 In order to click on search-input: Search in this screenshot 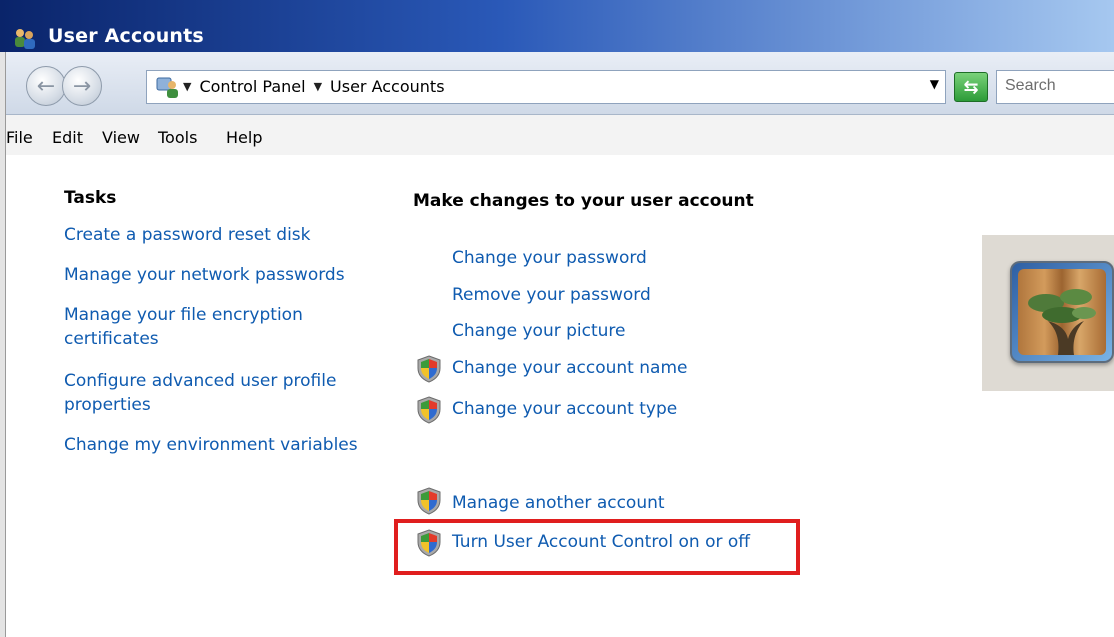, I will do `click(1055, 87)`.